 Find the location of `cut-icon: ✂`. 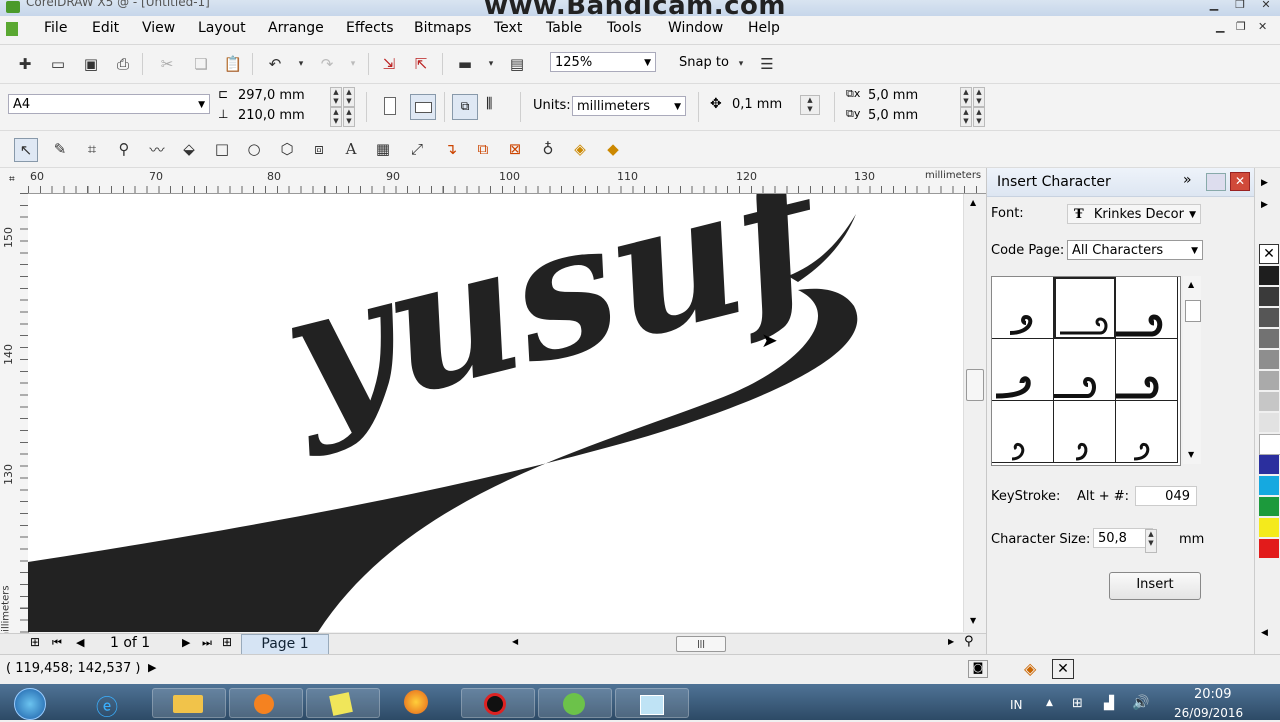

cut-icon: ✂ is located at coordinates (167, 64).